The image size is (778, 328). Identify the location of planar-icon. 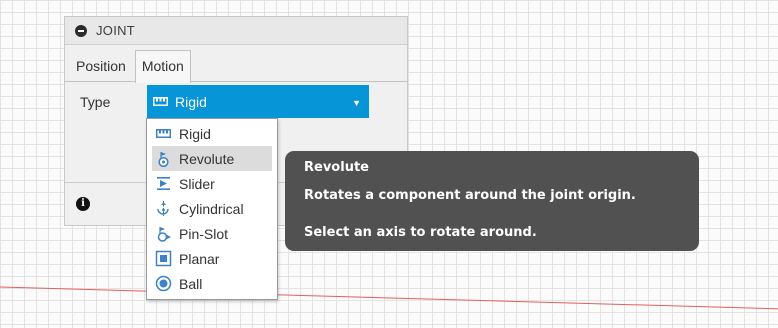
(163, 258).